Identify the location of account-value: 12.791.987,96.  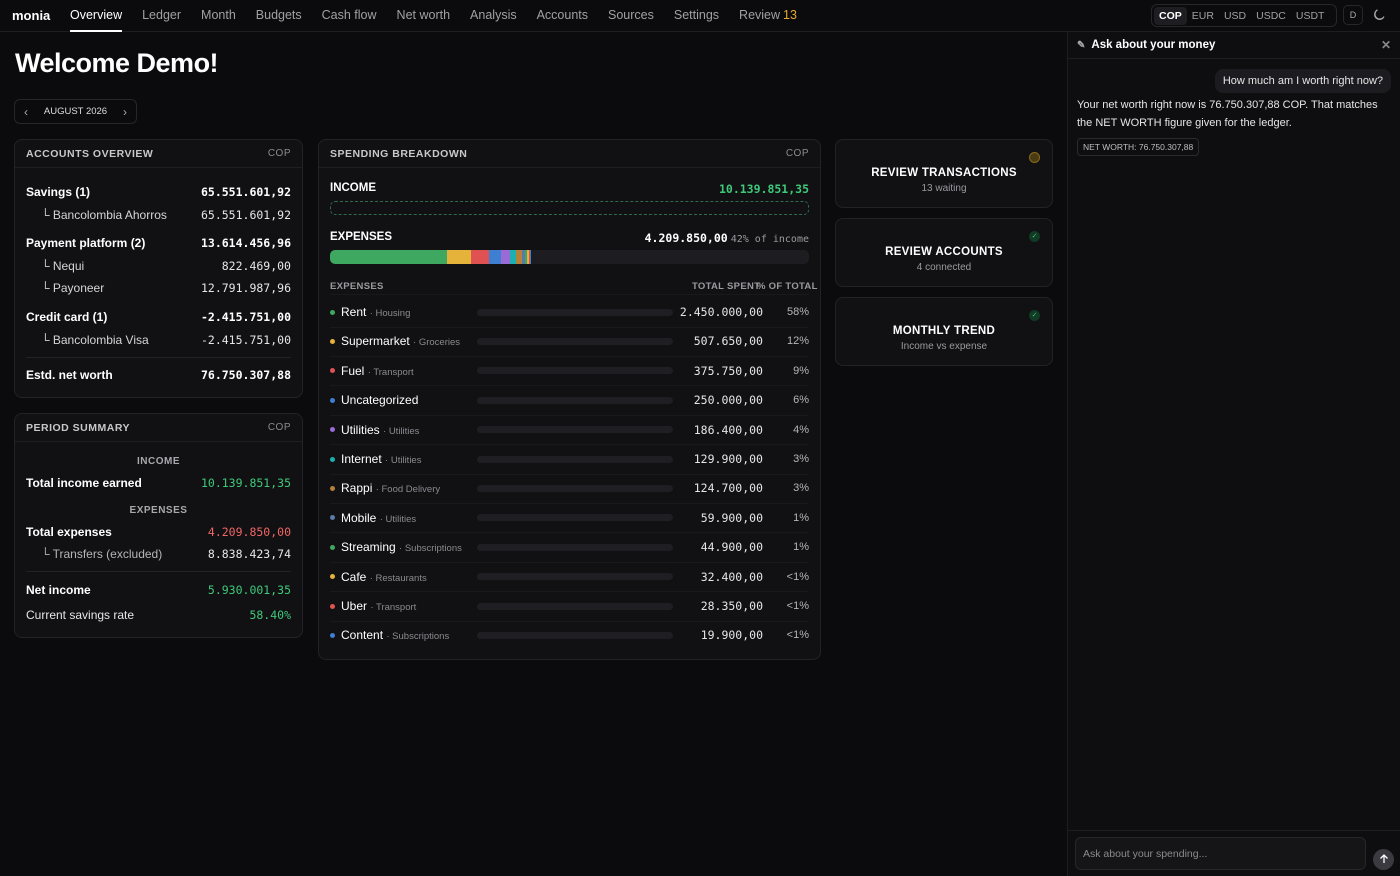
(245, 288).